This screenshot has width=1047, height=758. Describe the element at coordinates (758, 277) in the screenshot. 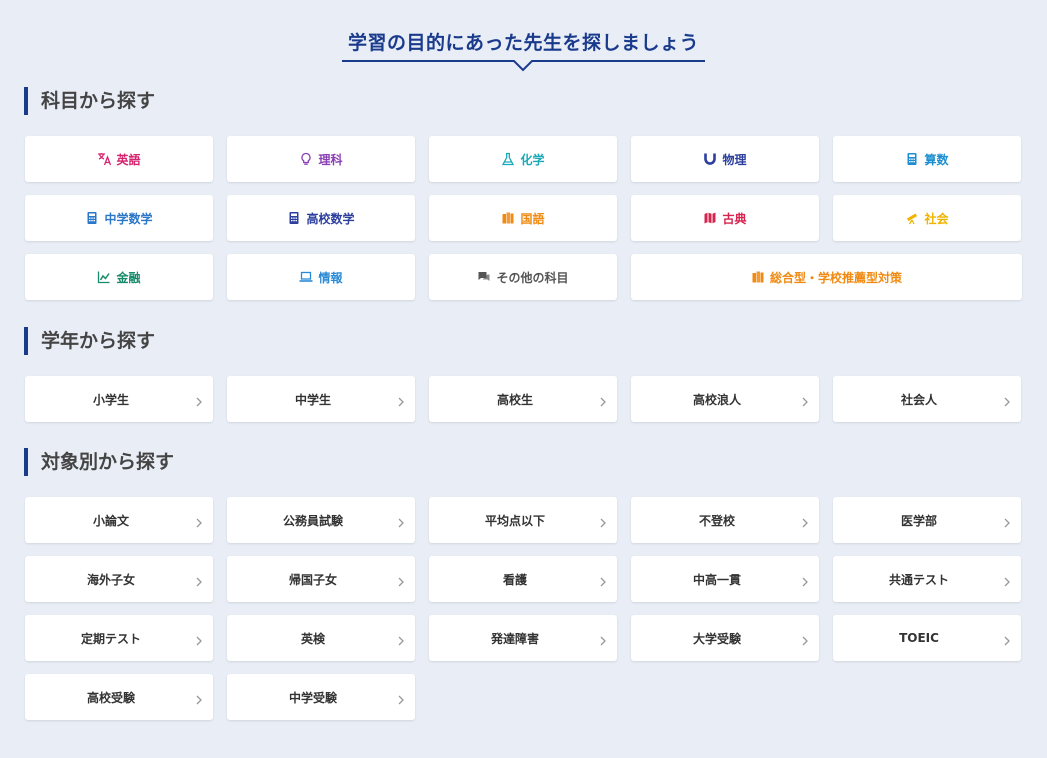

I see `books-icon` at that location.